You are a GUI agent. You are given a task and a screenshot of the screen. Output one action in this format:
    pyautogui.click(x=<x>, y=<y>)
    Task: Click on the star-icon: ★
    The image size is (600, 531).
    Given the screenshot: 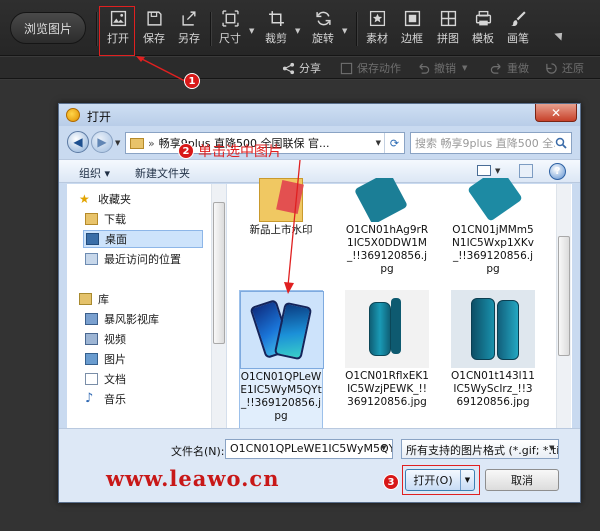 What is the action you would take?
    pyautogui.click(x=84, y=199)
    